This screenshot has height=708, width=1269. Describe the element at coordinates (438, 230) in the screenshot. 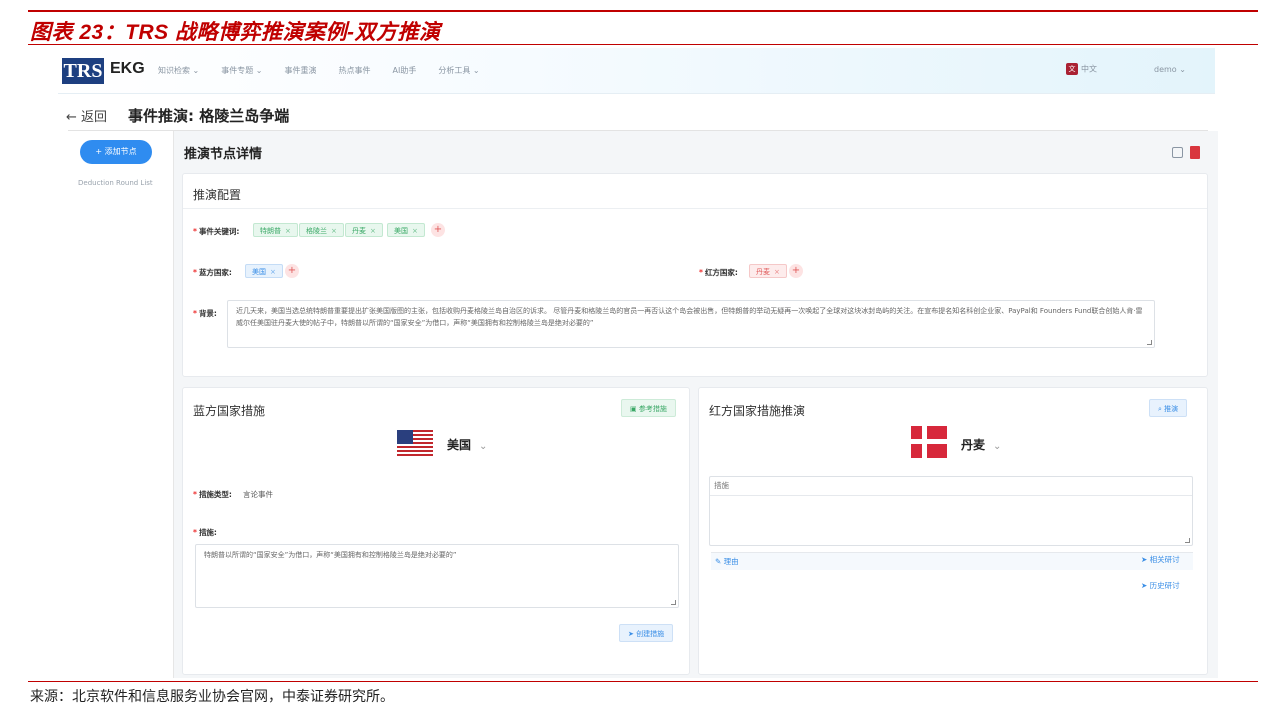

I see `add-keyword-icon: +` at that location.